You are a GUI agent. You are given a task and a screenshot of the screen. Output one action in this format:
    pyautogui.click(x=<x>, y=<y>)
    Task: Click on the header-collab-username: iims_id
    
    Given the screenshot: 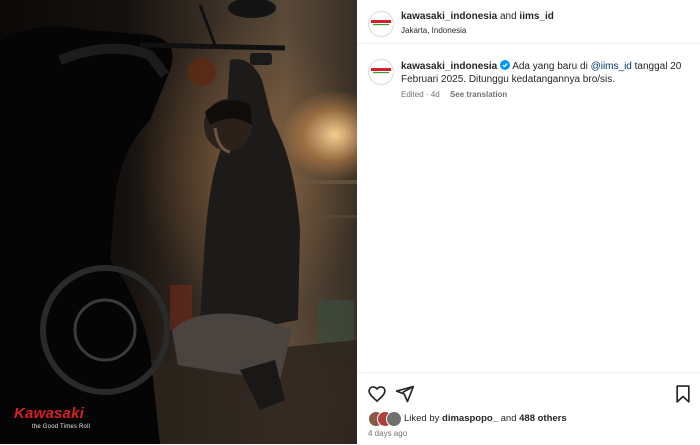 What is the action you would take?
    pyautogui.click(x=536, y=16)
    